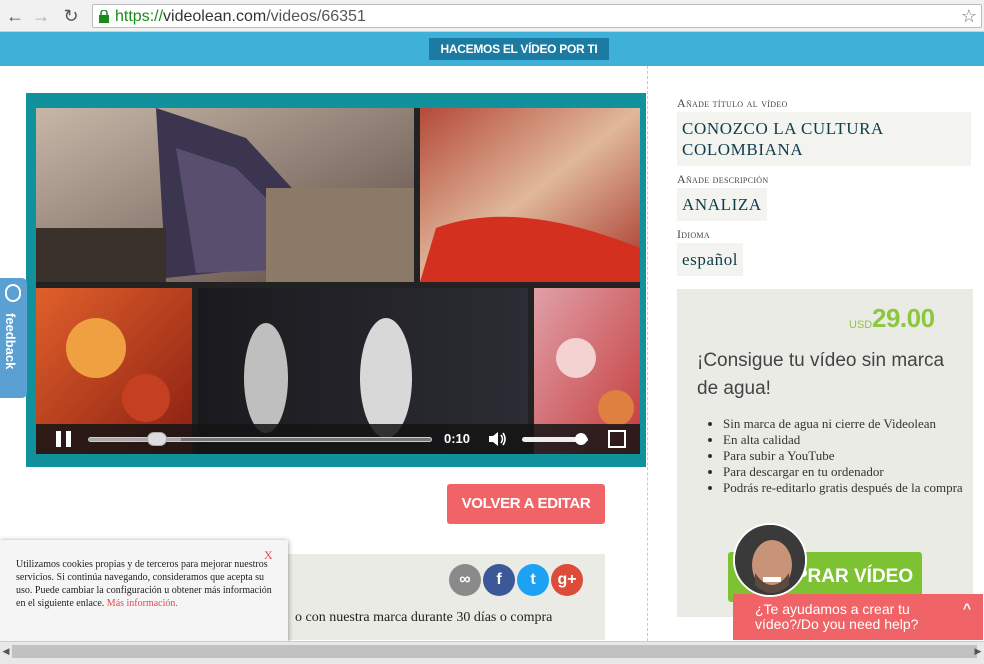 This screenshot has width=984, height=664. I want to click on promo-button: HACEMOS EL VÍDEO POR TI POR $99, so click(519, 58).